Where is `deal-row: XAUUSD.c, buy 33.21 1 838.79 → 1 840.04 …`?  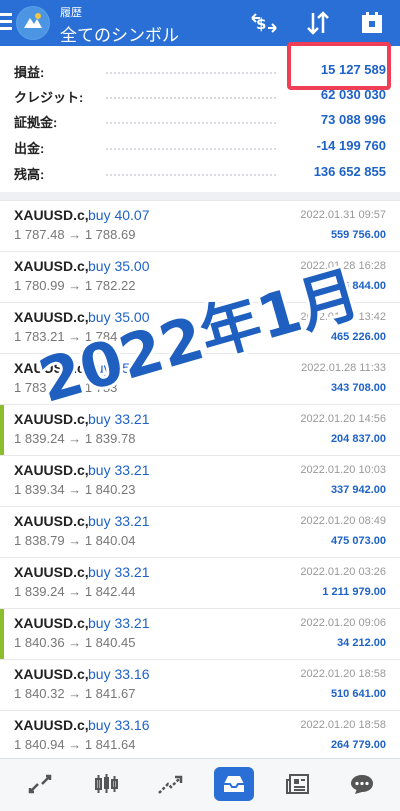
deal-row: XAUUSD.c, buy 33.21 1 838.79 → 1 840.04 … is located at coordinates (200, 532).